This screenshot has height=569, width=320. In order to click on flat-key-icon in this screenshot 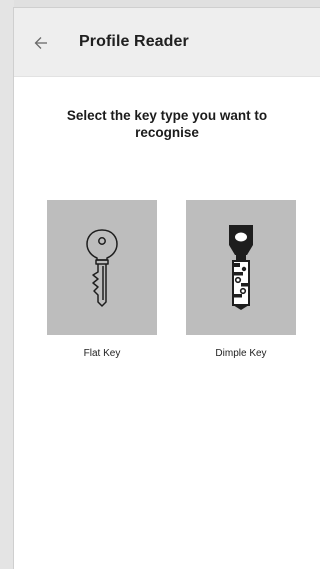, I will do `click(102, 267)`.